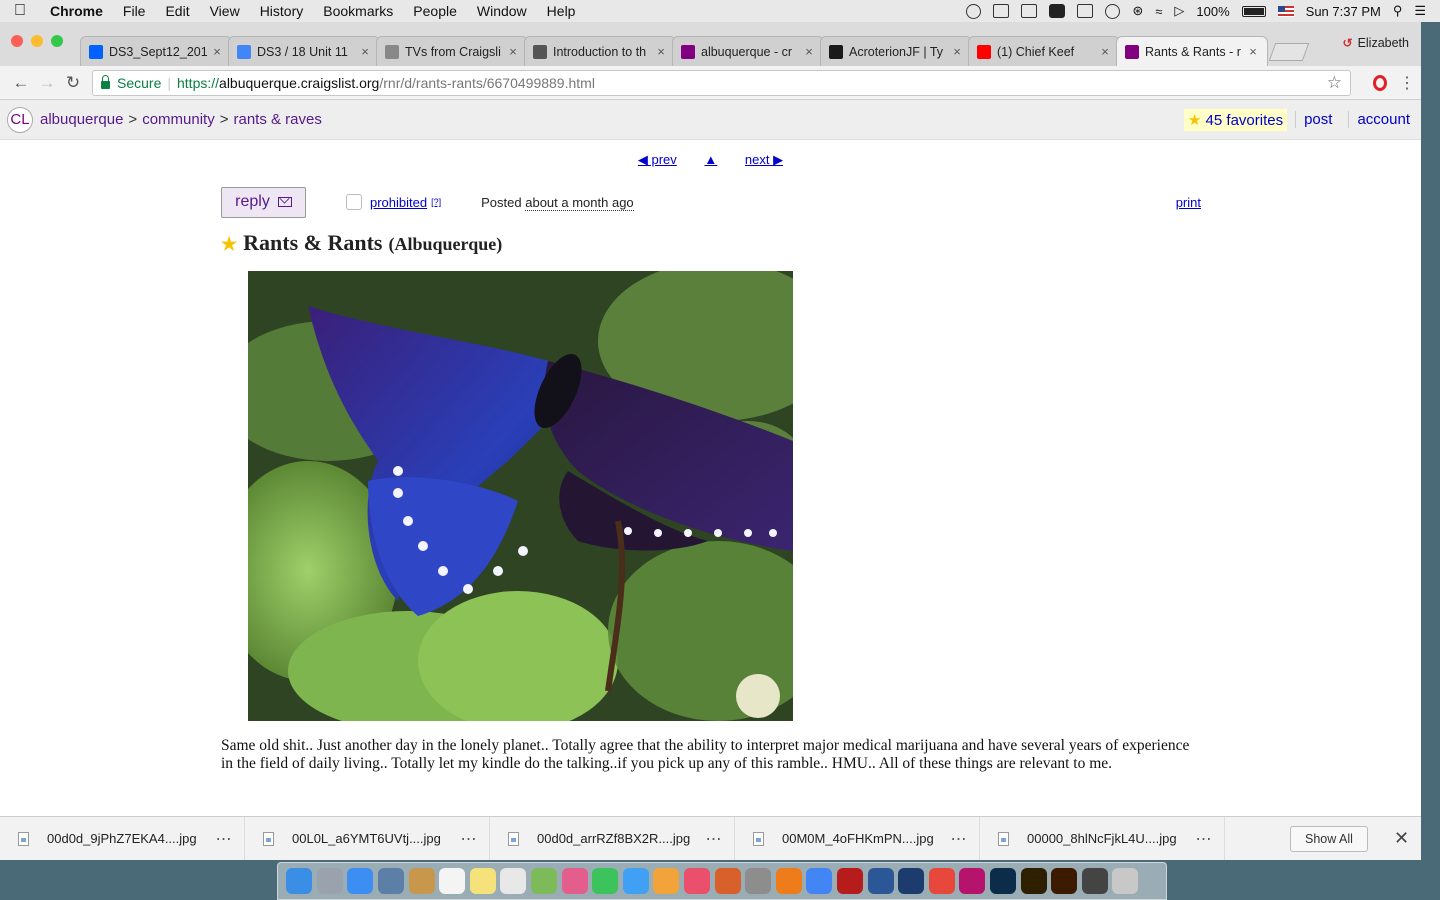  I want to click on up-link: ▲, so click(710, 159).